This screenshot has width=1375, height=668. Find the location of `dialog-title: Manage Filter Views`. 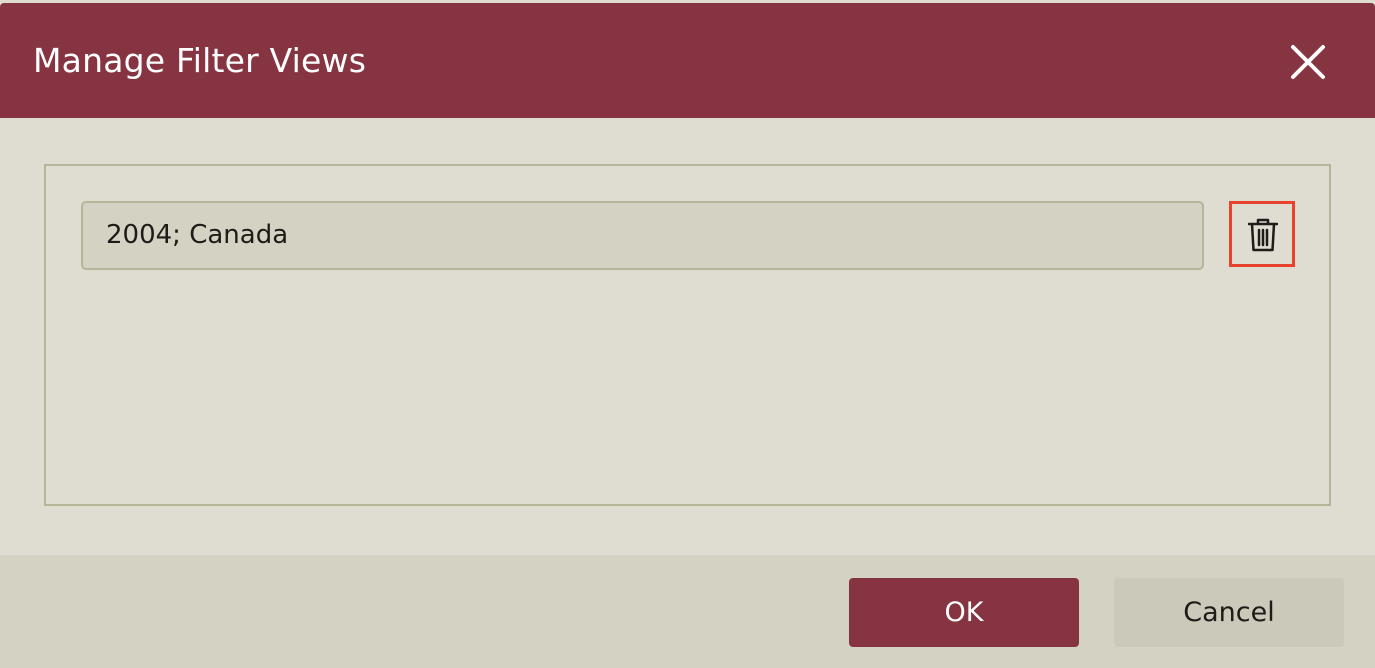

dialog-title: Manage Filter Views is located at coordinates (200, 60).